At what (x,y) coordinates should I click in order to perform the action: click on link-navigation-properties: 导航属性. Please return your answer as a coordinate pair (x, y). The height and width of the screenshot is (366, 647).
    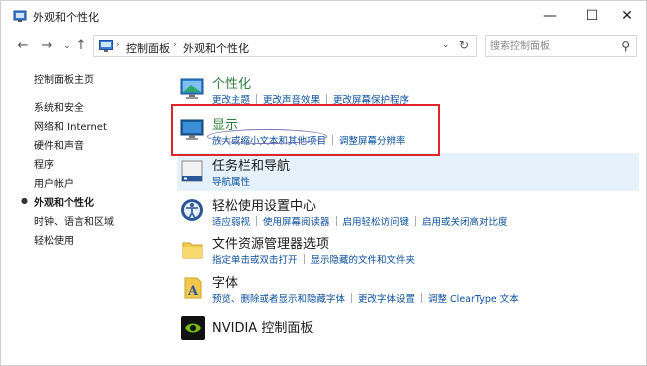
    Looking at the image, I should click on (231, 182).